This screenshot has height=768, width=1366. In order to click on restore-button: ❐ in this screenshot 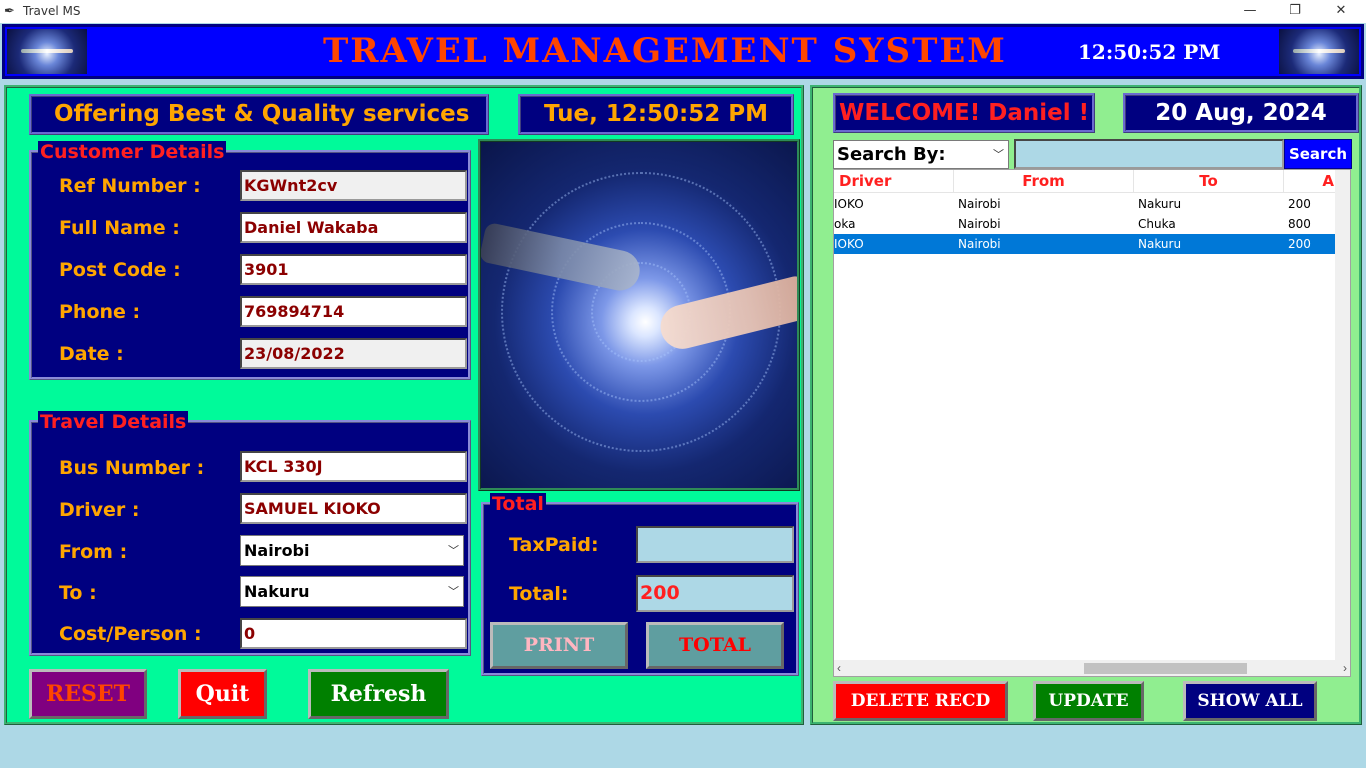, I will do `click(1295, 11)`.